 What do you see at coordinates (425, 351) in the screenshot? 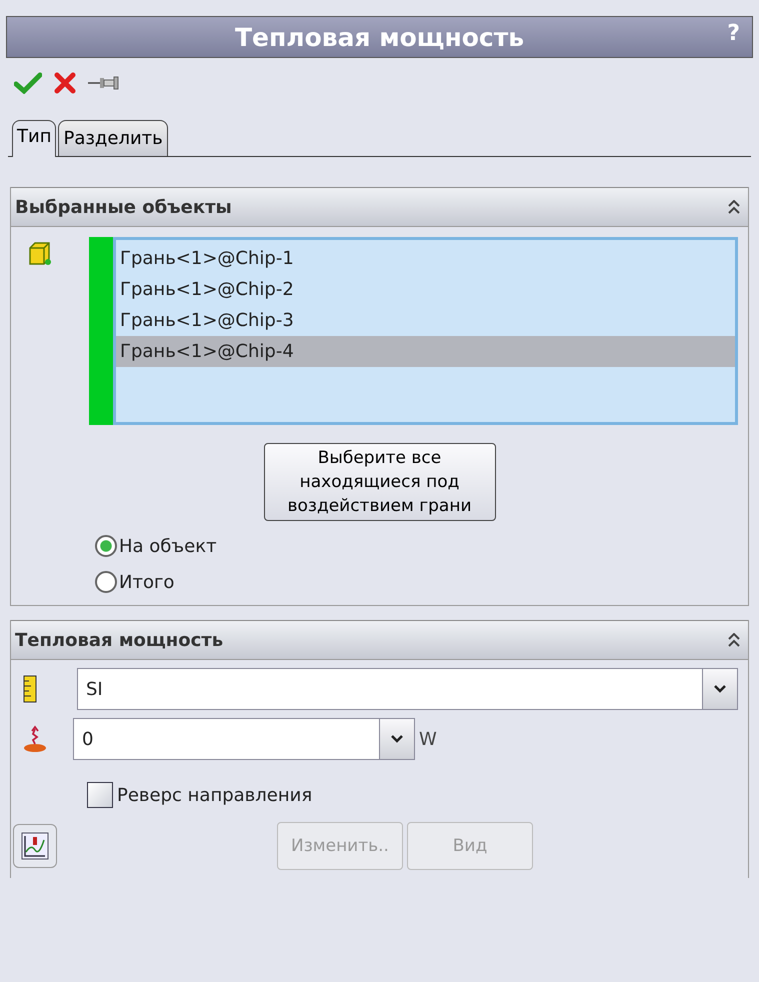
I see `list-item: Грань<1>@Chip-4` at bounding box center [425, 351].